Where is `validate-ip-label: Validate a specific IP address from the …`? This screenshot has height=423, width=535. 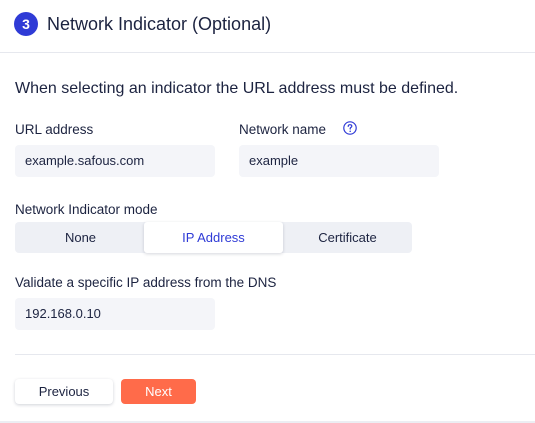 validate-ip-label: Validate a specific IP address from the … is located at coordinates (146, 282).